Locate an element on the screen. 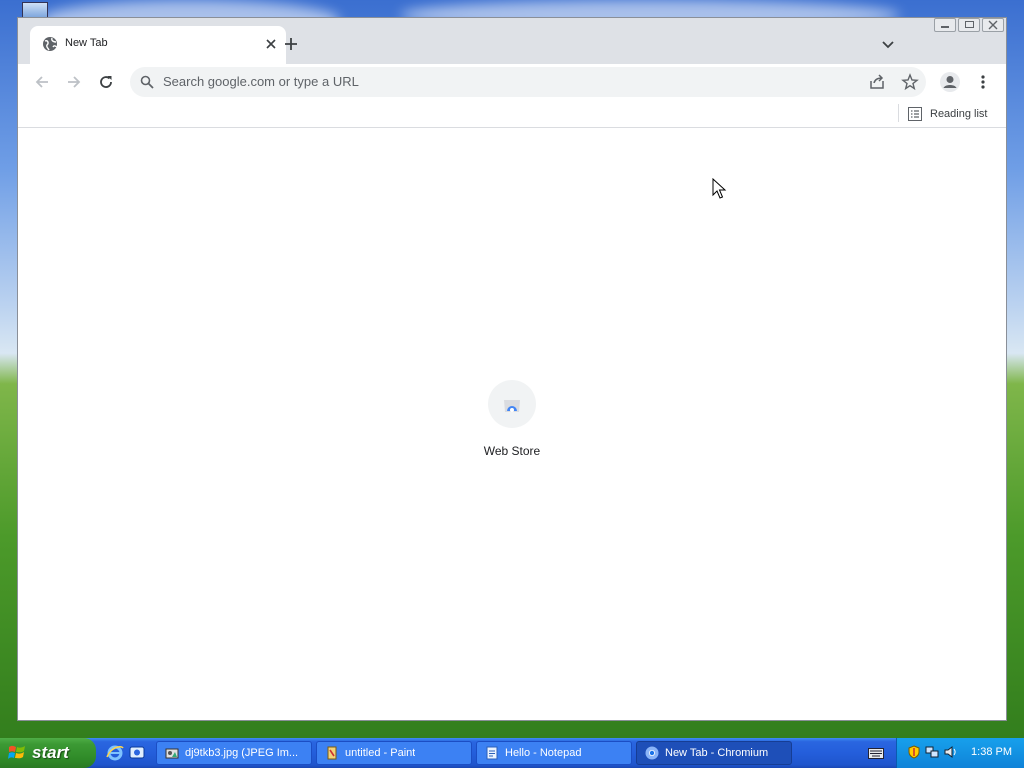 This screenshot has width=1024, height=768. plus-icon is located at coordinates (291, 44).